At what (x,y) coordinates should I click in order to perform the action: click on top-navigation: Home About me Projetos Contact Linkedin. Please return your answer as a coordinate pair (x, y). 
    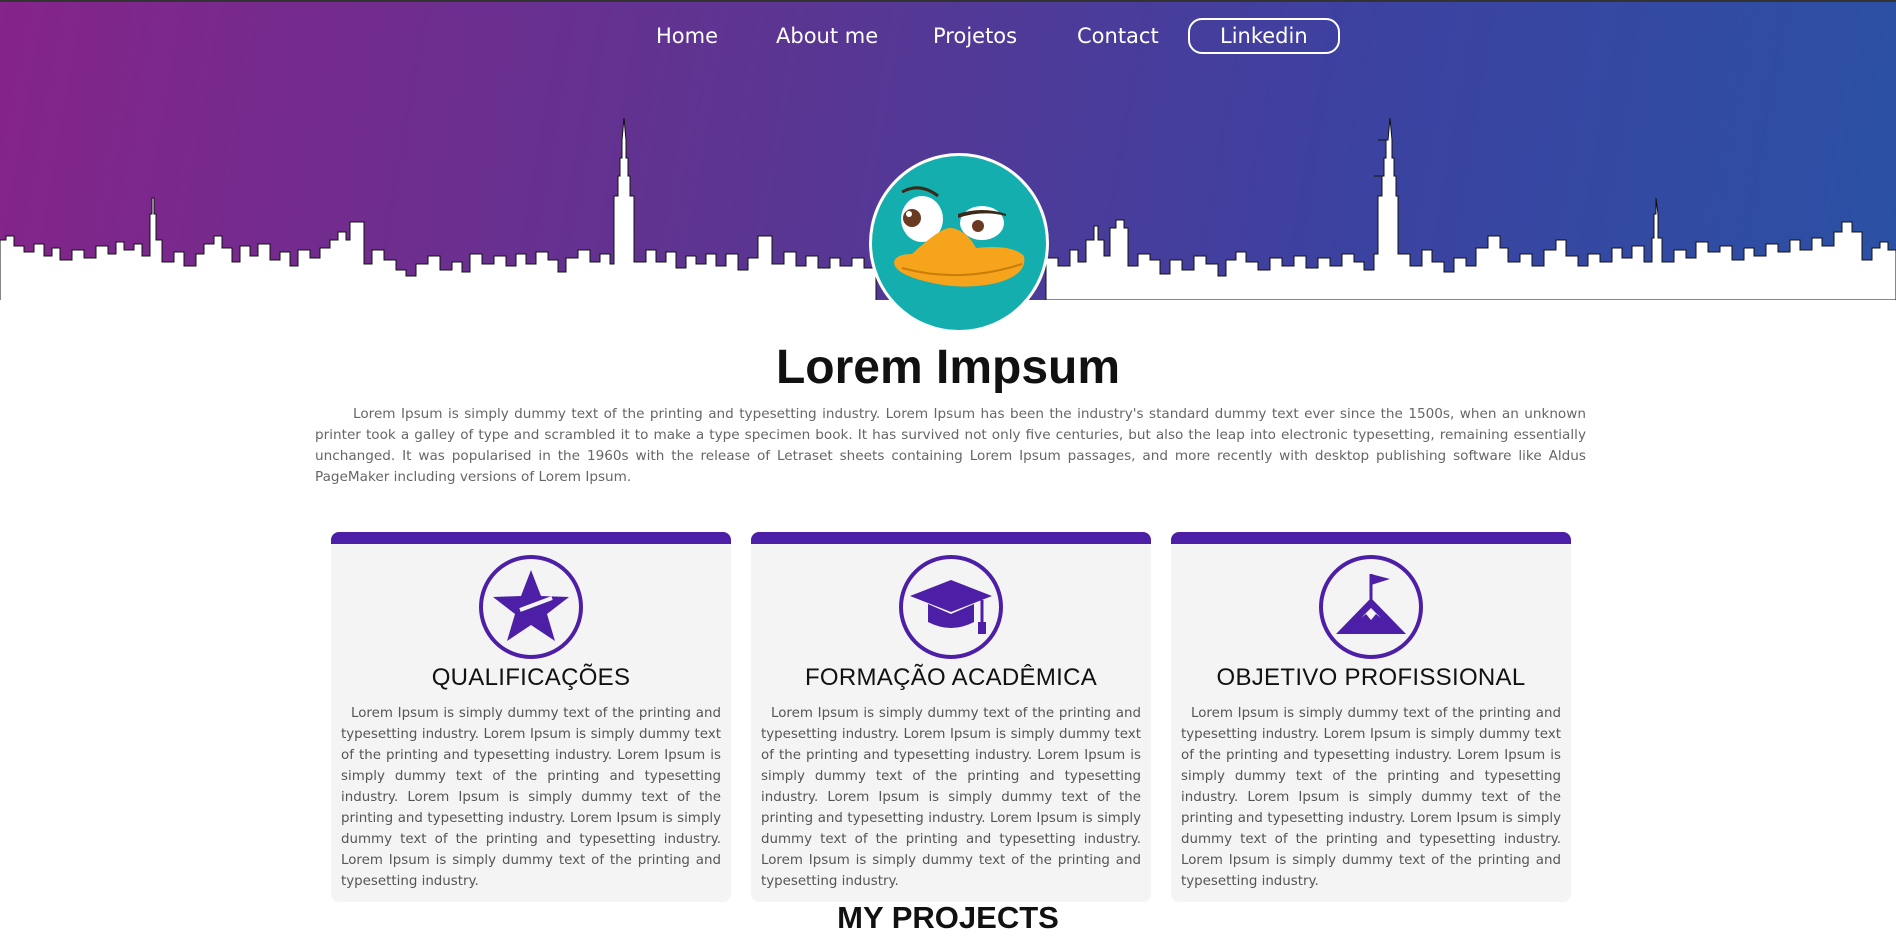
    Looking at the image, I should click on (948, 37).